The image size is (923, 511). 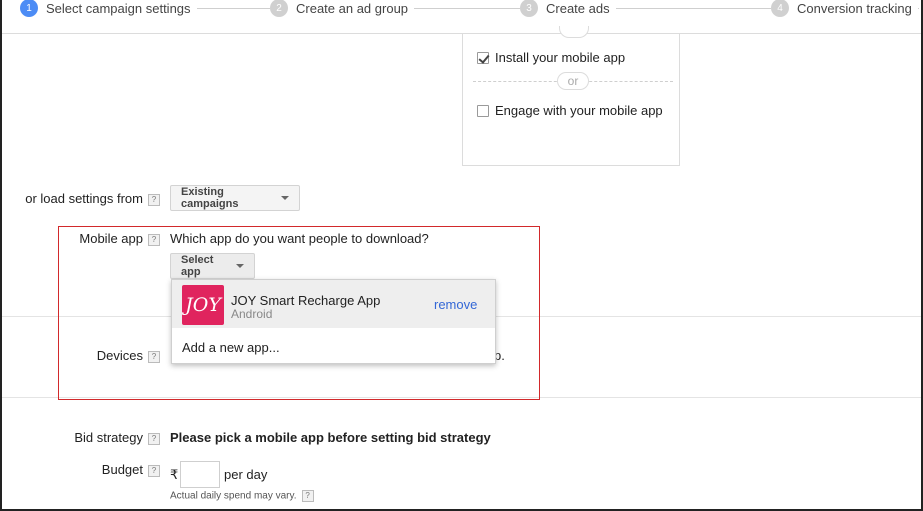 I want to click on mobile-app-label: Mobile app?, so click(x=119, y=238).